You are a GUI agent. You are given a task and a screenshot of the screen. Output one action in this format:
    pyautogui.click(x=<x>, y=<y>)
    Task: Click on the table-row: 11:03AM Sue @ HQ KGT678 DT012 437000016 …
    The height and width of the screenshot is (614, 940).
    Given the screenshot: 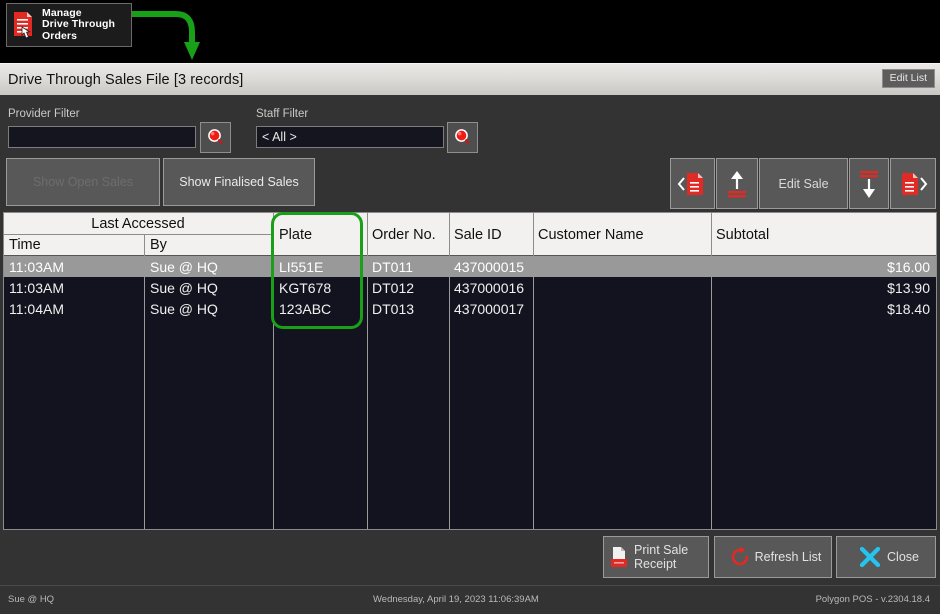 What is the action you would take?
    pyautogui.click(x=470, y=287)
    